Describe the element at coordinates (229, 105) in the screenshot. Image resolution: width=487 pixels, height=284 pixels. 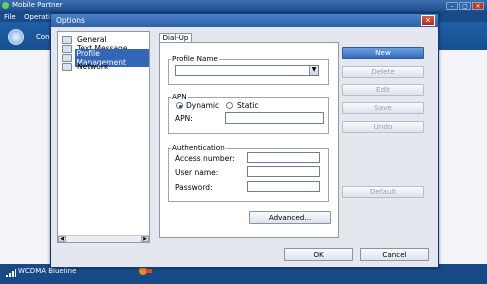
I see `static-radio` at that location.